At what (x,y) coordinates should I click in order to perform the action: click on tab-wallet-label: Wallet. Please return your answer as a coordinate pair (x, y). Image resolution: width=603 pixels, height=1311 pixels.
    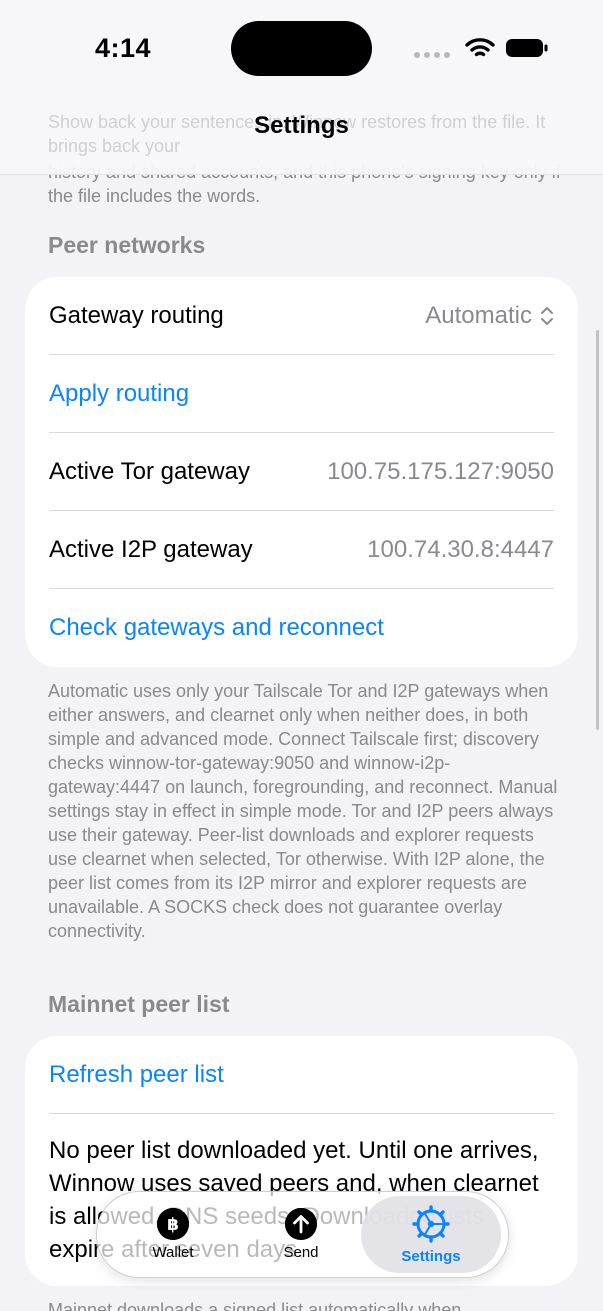
    Looking at the image, I should click on (173, 1252).